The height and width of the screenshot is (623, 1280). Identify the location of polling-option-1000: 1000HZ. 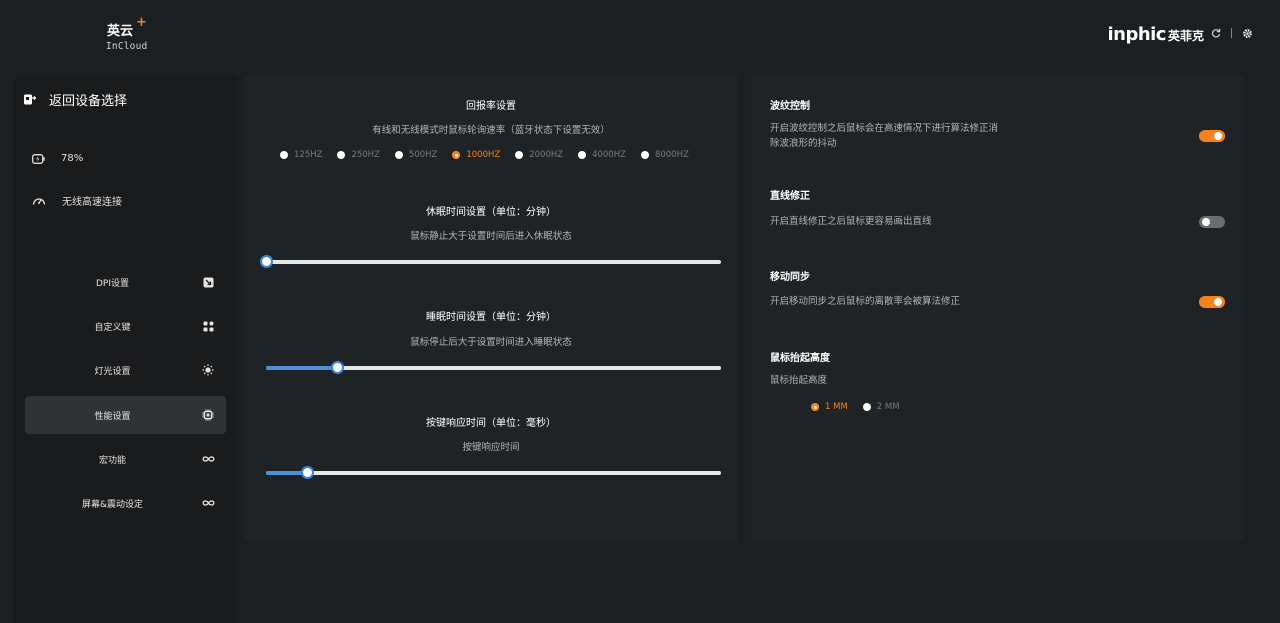
(476, 155).